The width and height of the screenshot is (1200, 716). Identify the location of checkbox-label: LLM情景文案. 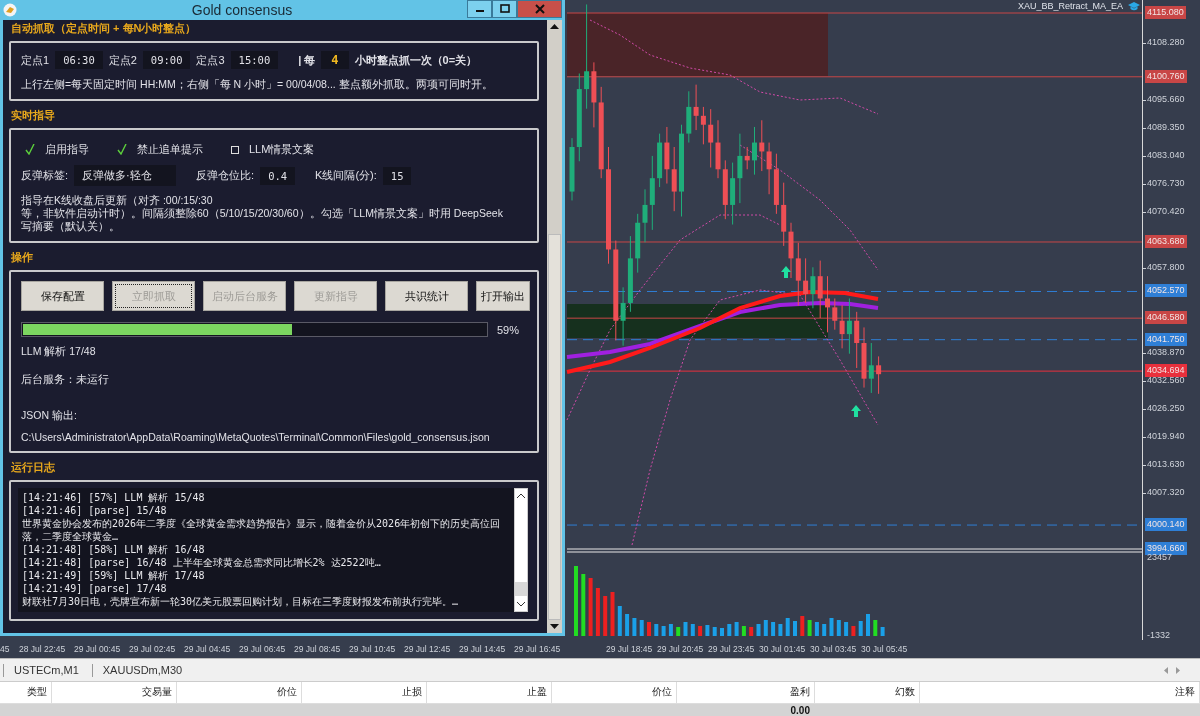
(282, 149).